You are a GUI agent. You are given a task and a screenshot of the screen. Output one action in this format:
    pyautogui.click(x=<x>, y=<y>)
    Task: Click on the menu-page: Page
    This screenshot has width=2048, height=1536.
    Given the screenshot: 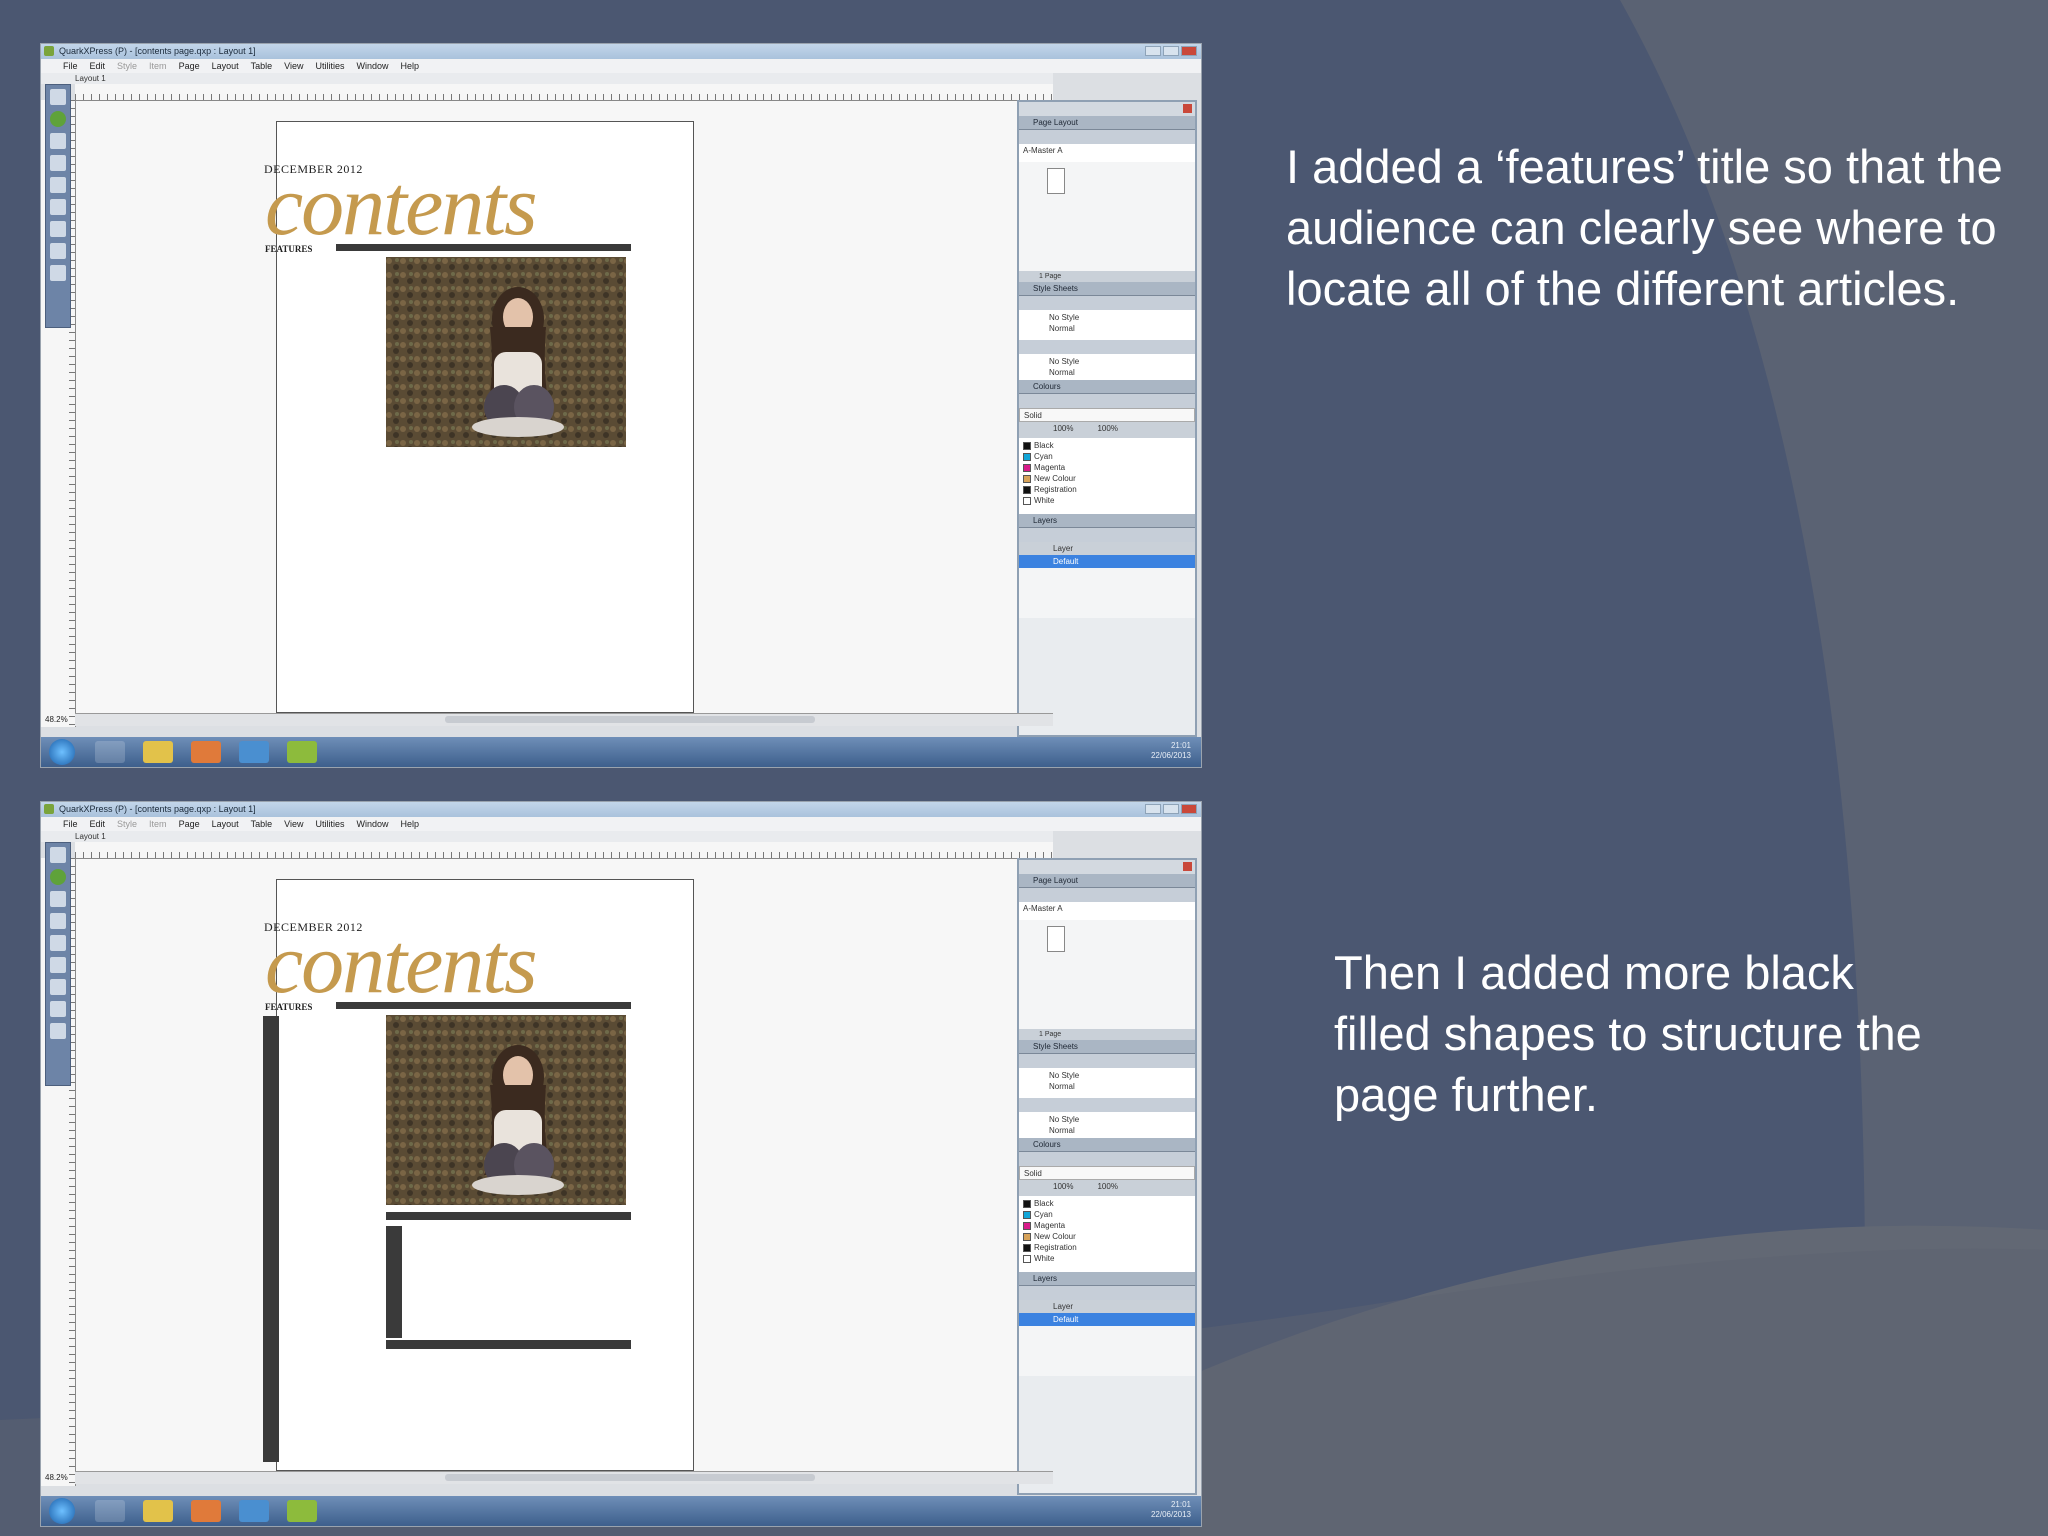 What is the action you would take?
    pyautogui.click(x=189, y=824)
    